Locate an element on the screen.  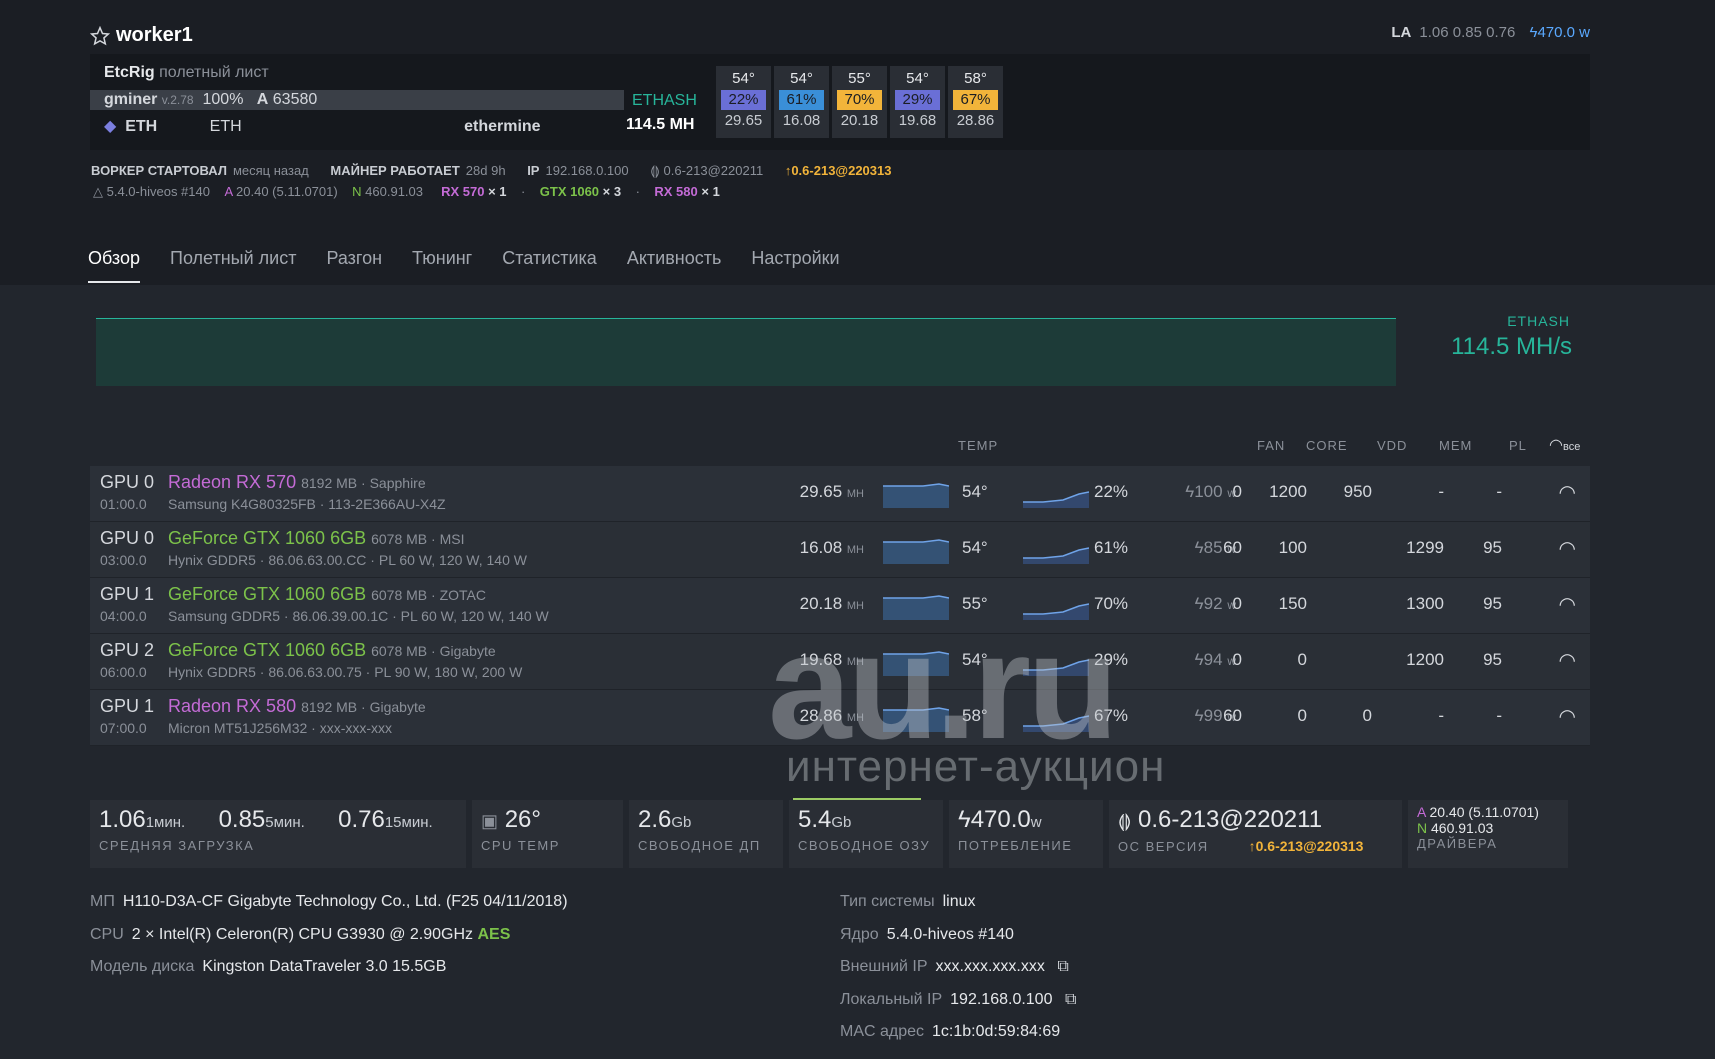
stat-drivers: A 20.40 (5.11.0701) N 460.91.03 ДРАЙВЕРА is located at coordinates (1488, 834).